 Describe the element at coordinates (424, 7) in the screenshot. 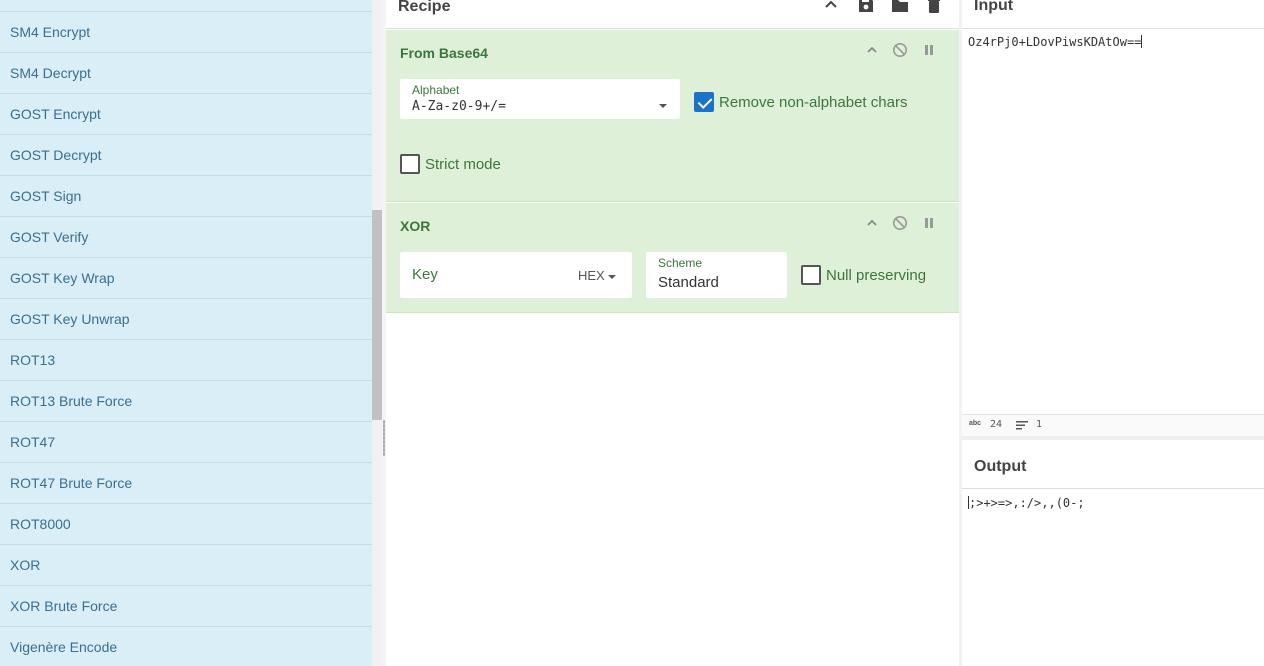

I see `recipe-title: Recipe` at that location.